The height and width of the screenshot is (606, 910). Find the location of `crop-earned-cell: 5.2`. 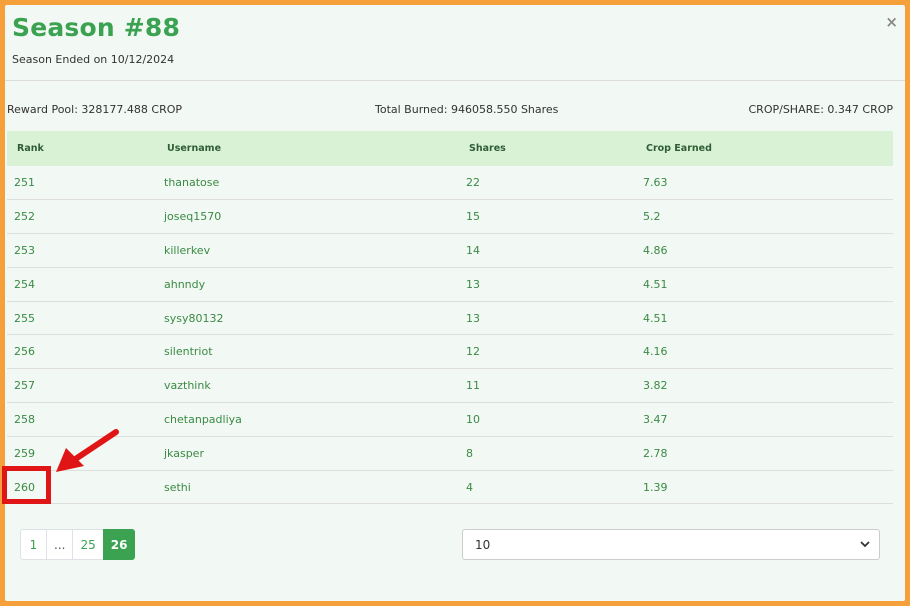

crop-earned-cell: 5.2 is located at coordinates (764, 217).